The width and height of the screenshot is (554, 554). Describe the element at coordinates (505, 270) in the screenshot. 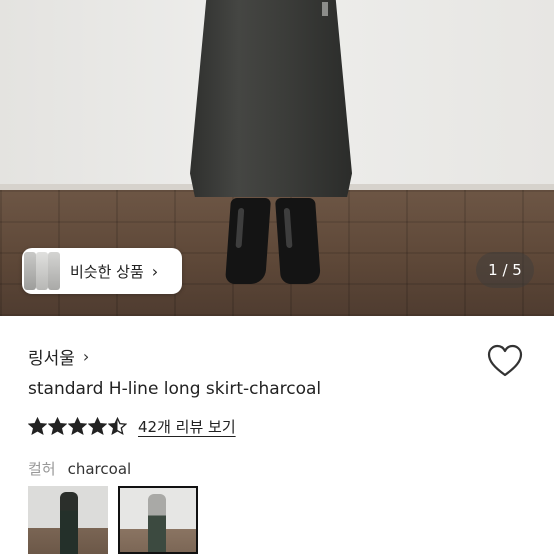

I see `image-page-counter: 1 / 5` at that location.